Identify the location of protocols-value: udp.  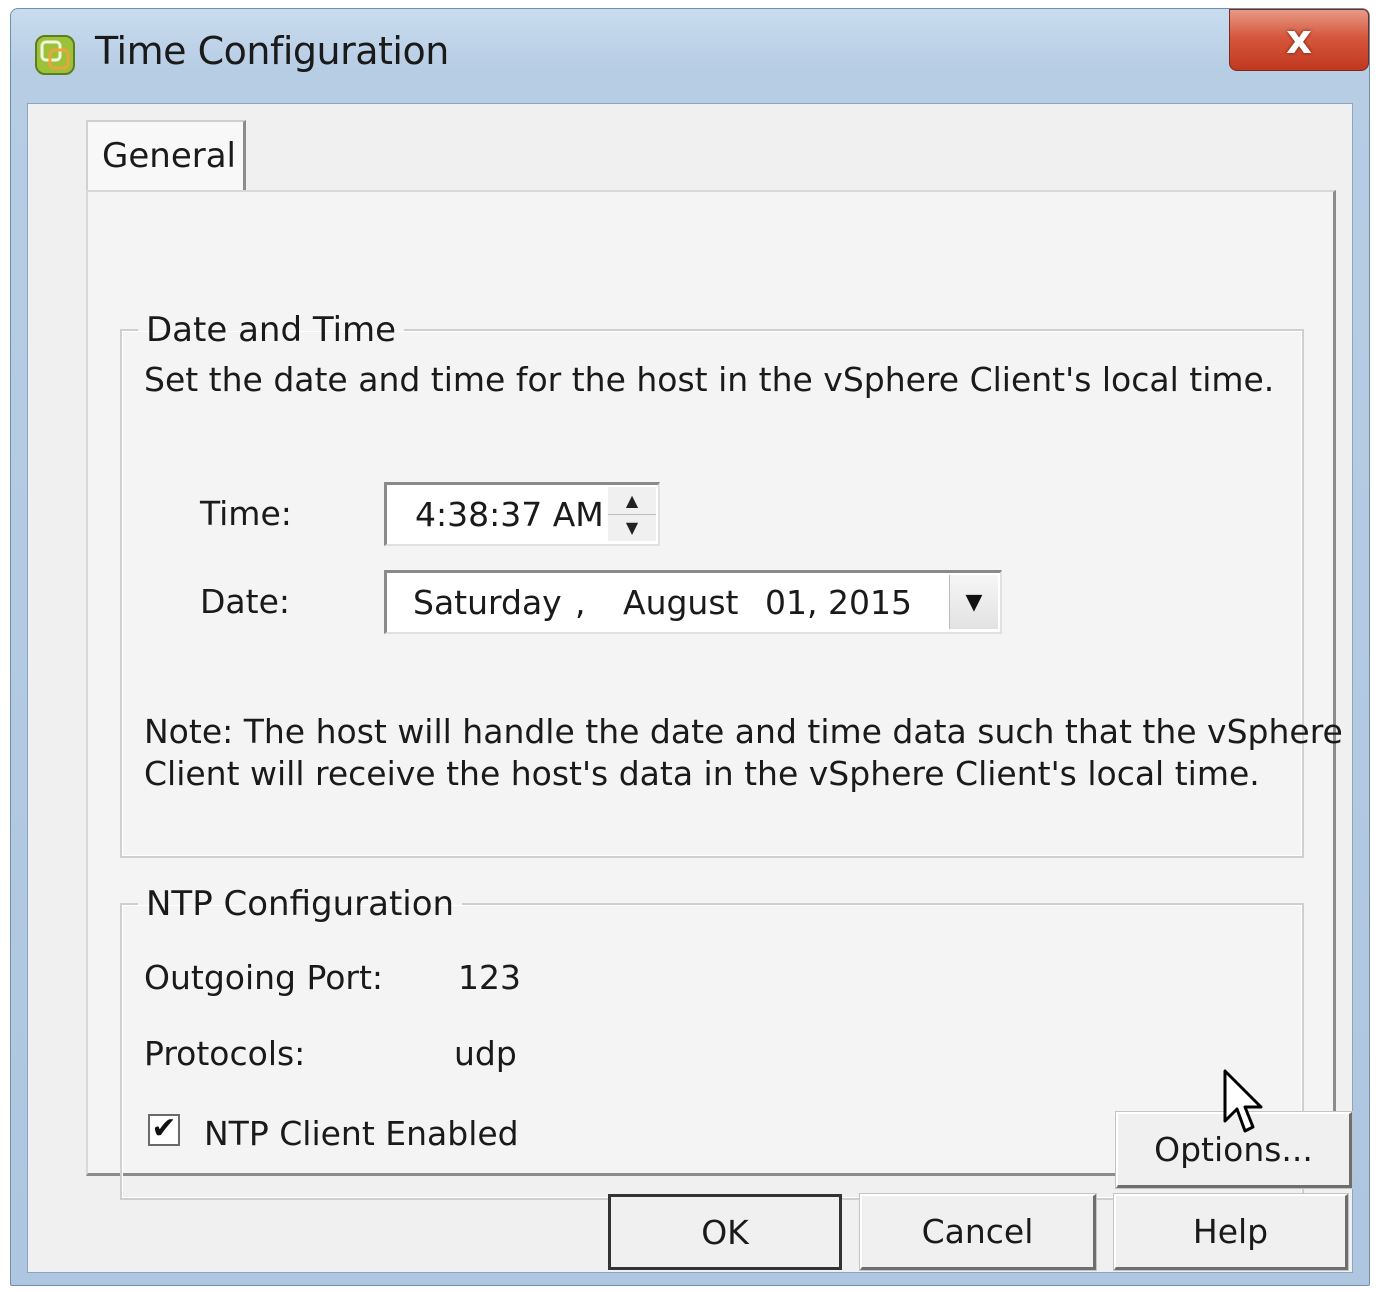
(485, 1053).